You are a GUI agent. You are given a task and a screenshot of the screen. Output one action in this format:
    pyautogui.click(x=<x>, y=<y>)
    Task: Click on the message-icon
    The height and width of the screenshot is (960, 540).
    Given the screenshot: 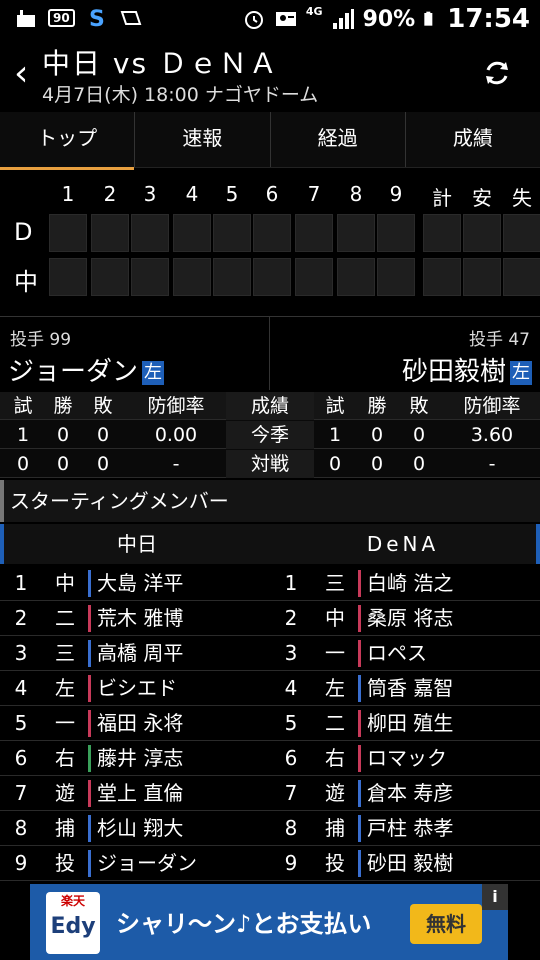 What is the action you would take?
    pyautogui.click(x=131, y=18)
    